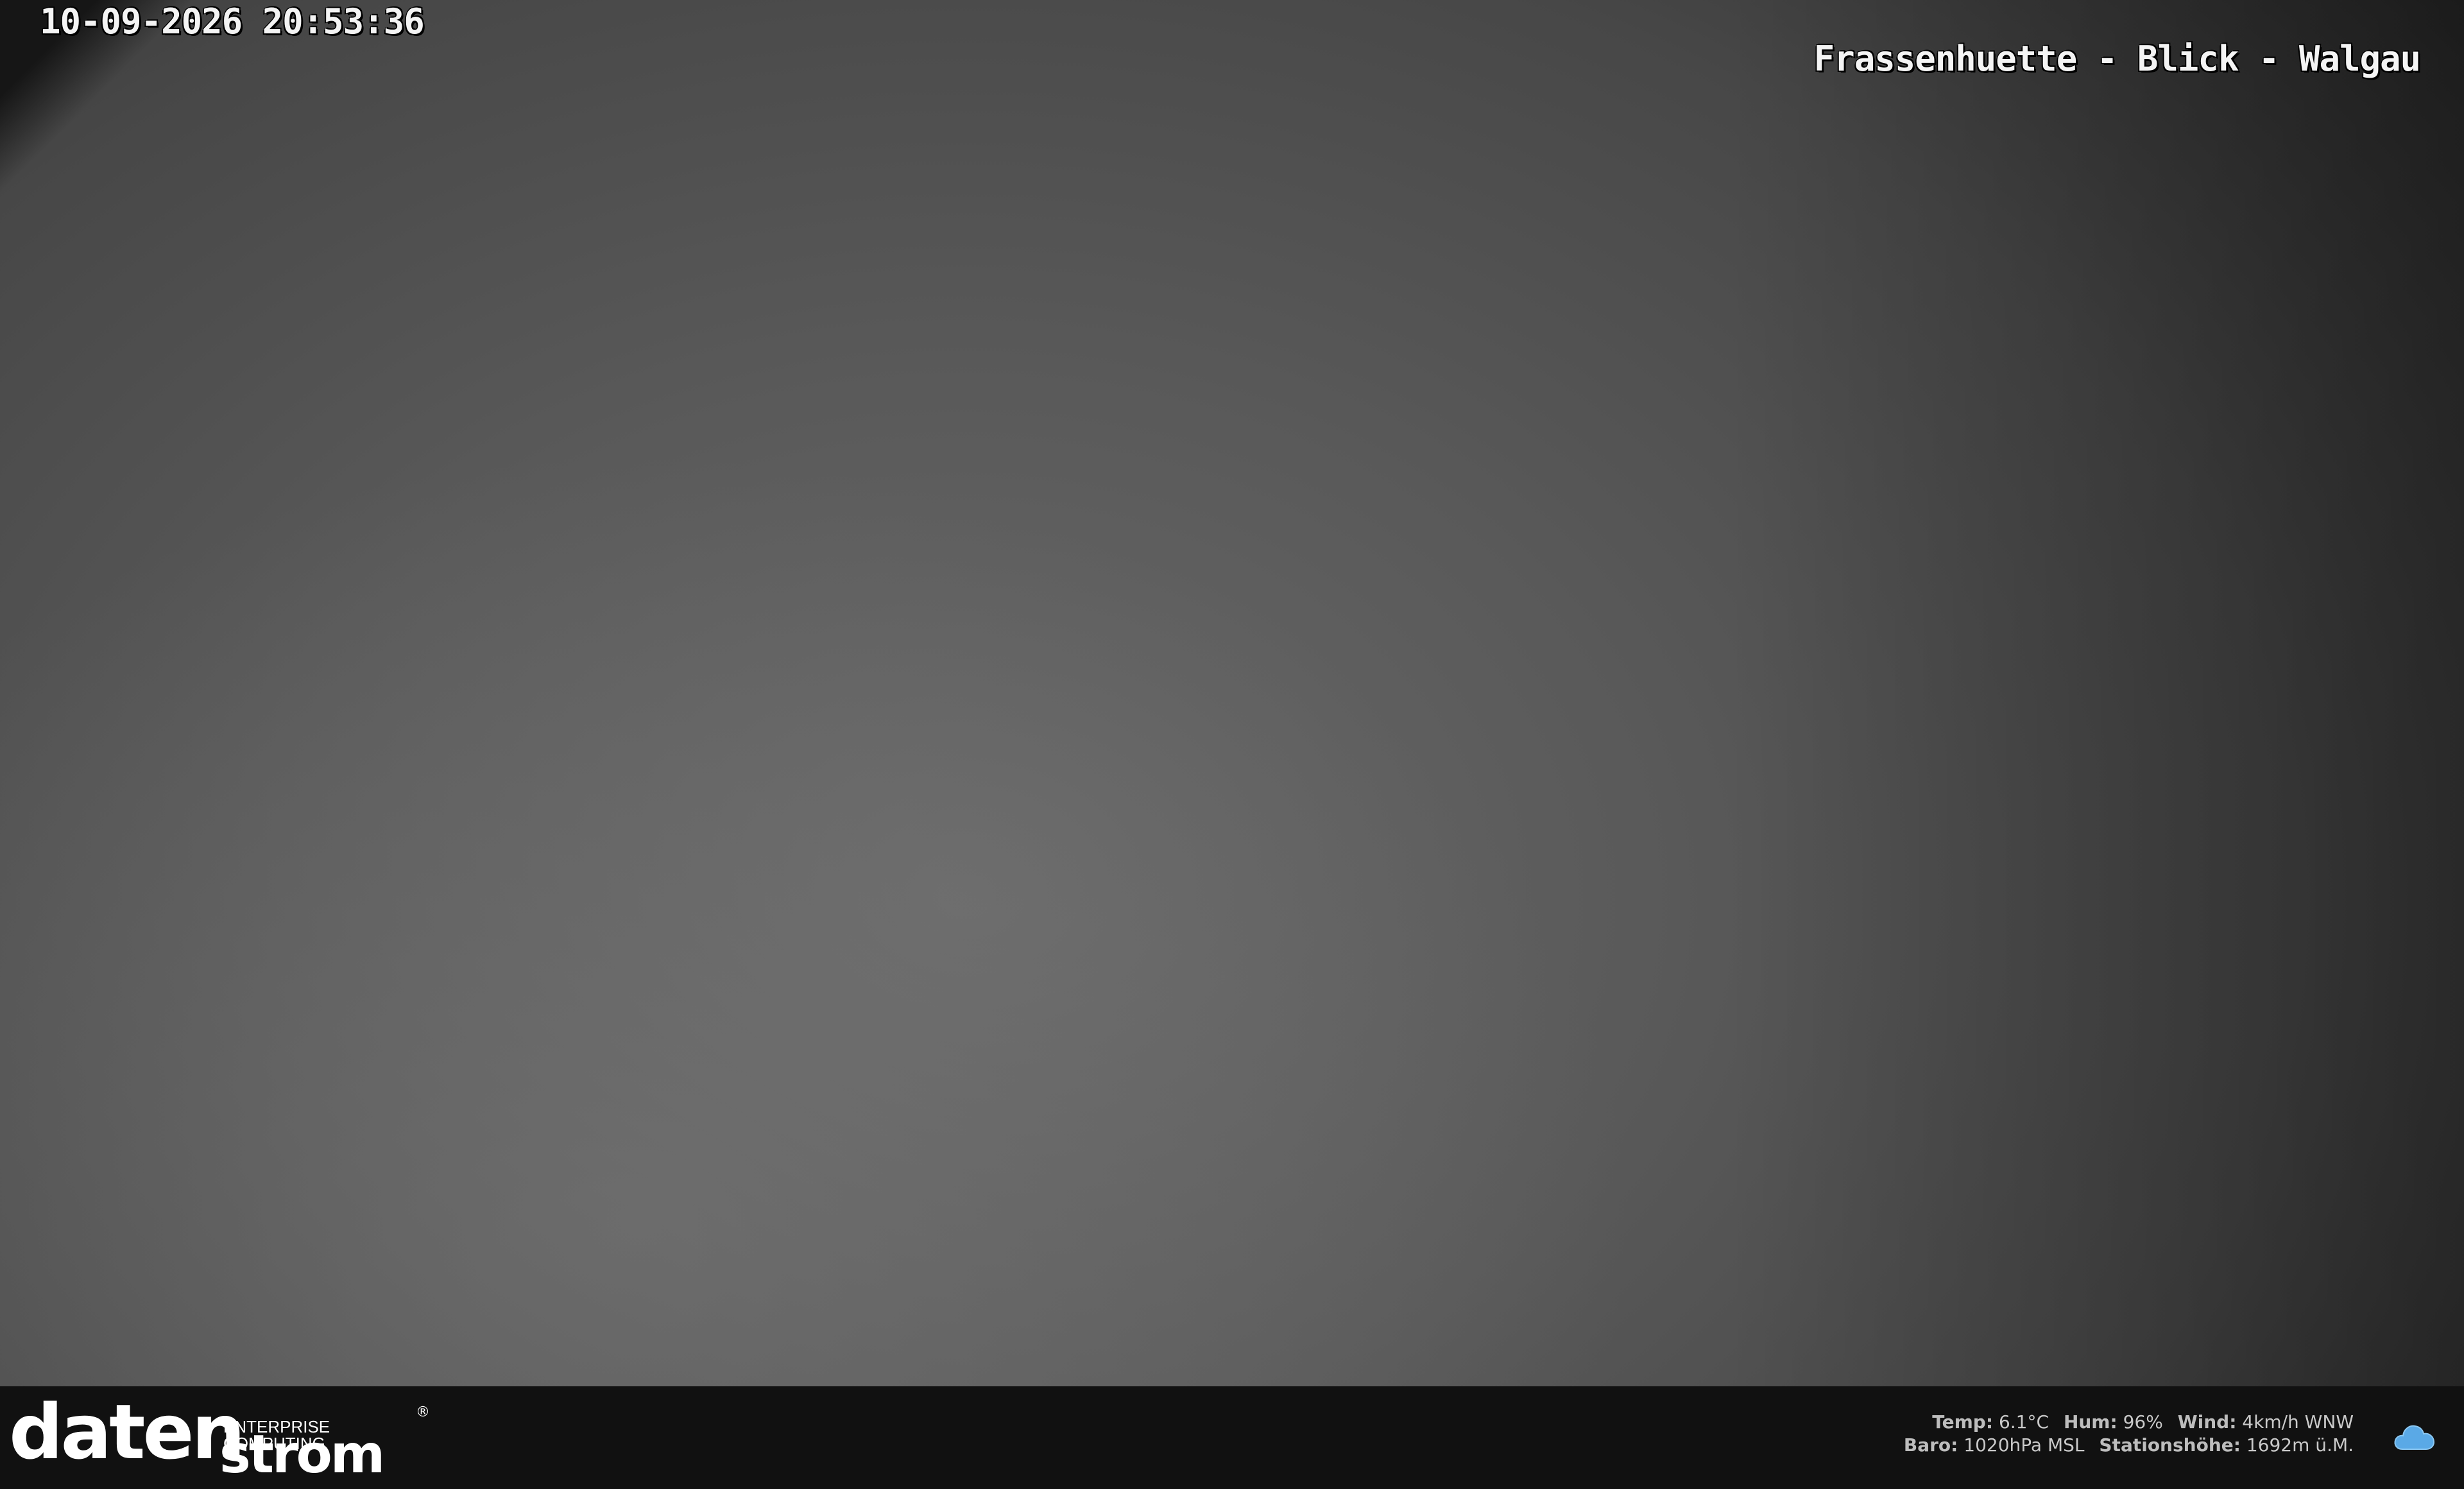 Image resolution: width=2464 pixels, height=1489 pixels. What do you see at coordinates (2091, 1422) in the screenshot?
I see `humidity-label: Hum:` at bounding box center [2091, 1422].